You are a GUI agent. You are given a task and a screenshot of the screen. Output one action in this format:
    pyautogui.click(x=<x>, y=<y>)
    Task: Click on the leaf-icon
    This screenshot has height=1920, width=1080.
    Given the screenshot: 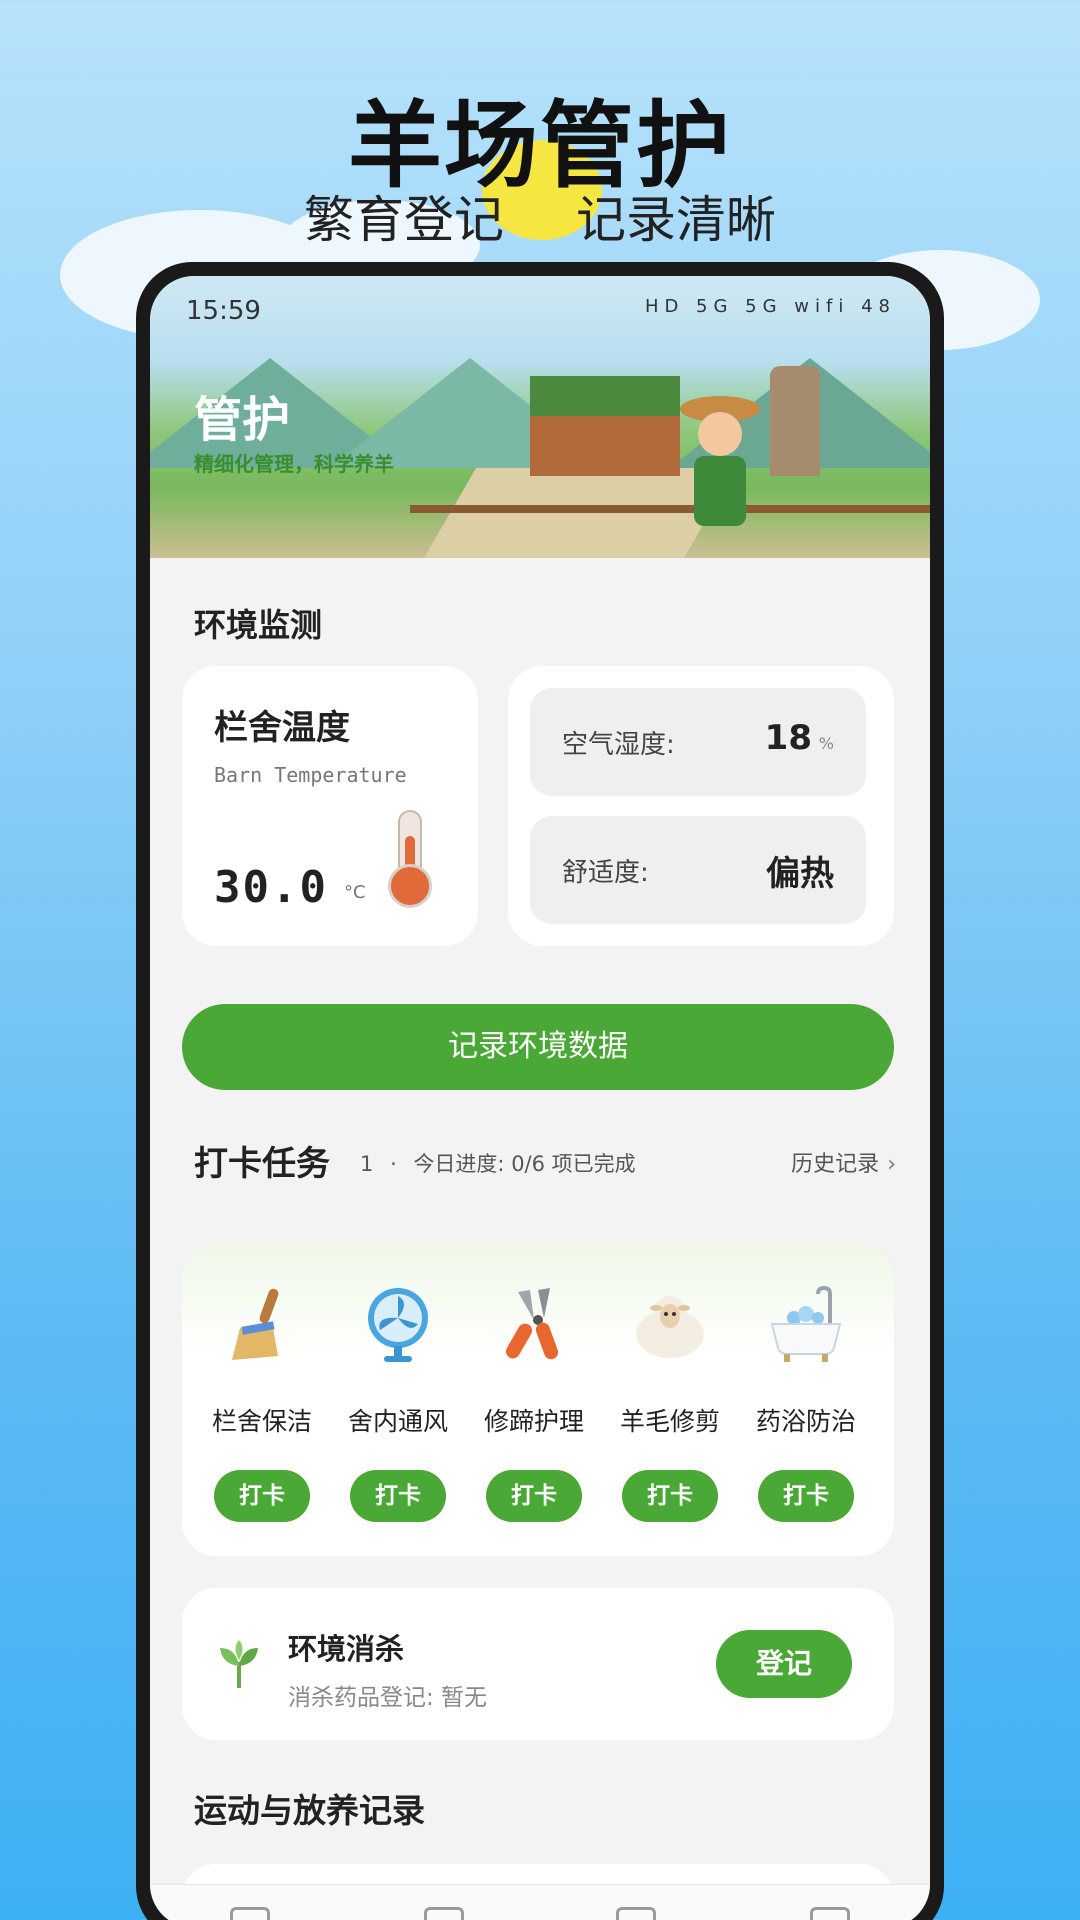 What is the action you would take?
    pyautogui.click(x=239, y=1664)
    